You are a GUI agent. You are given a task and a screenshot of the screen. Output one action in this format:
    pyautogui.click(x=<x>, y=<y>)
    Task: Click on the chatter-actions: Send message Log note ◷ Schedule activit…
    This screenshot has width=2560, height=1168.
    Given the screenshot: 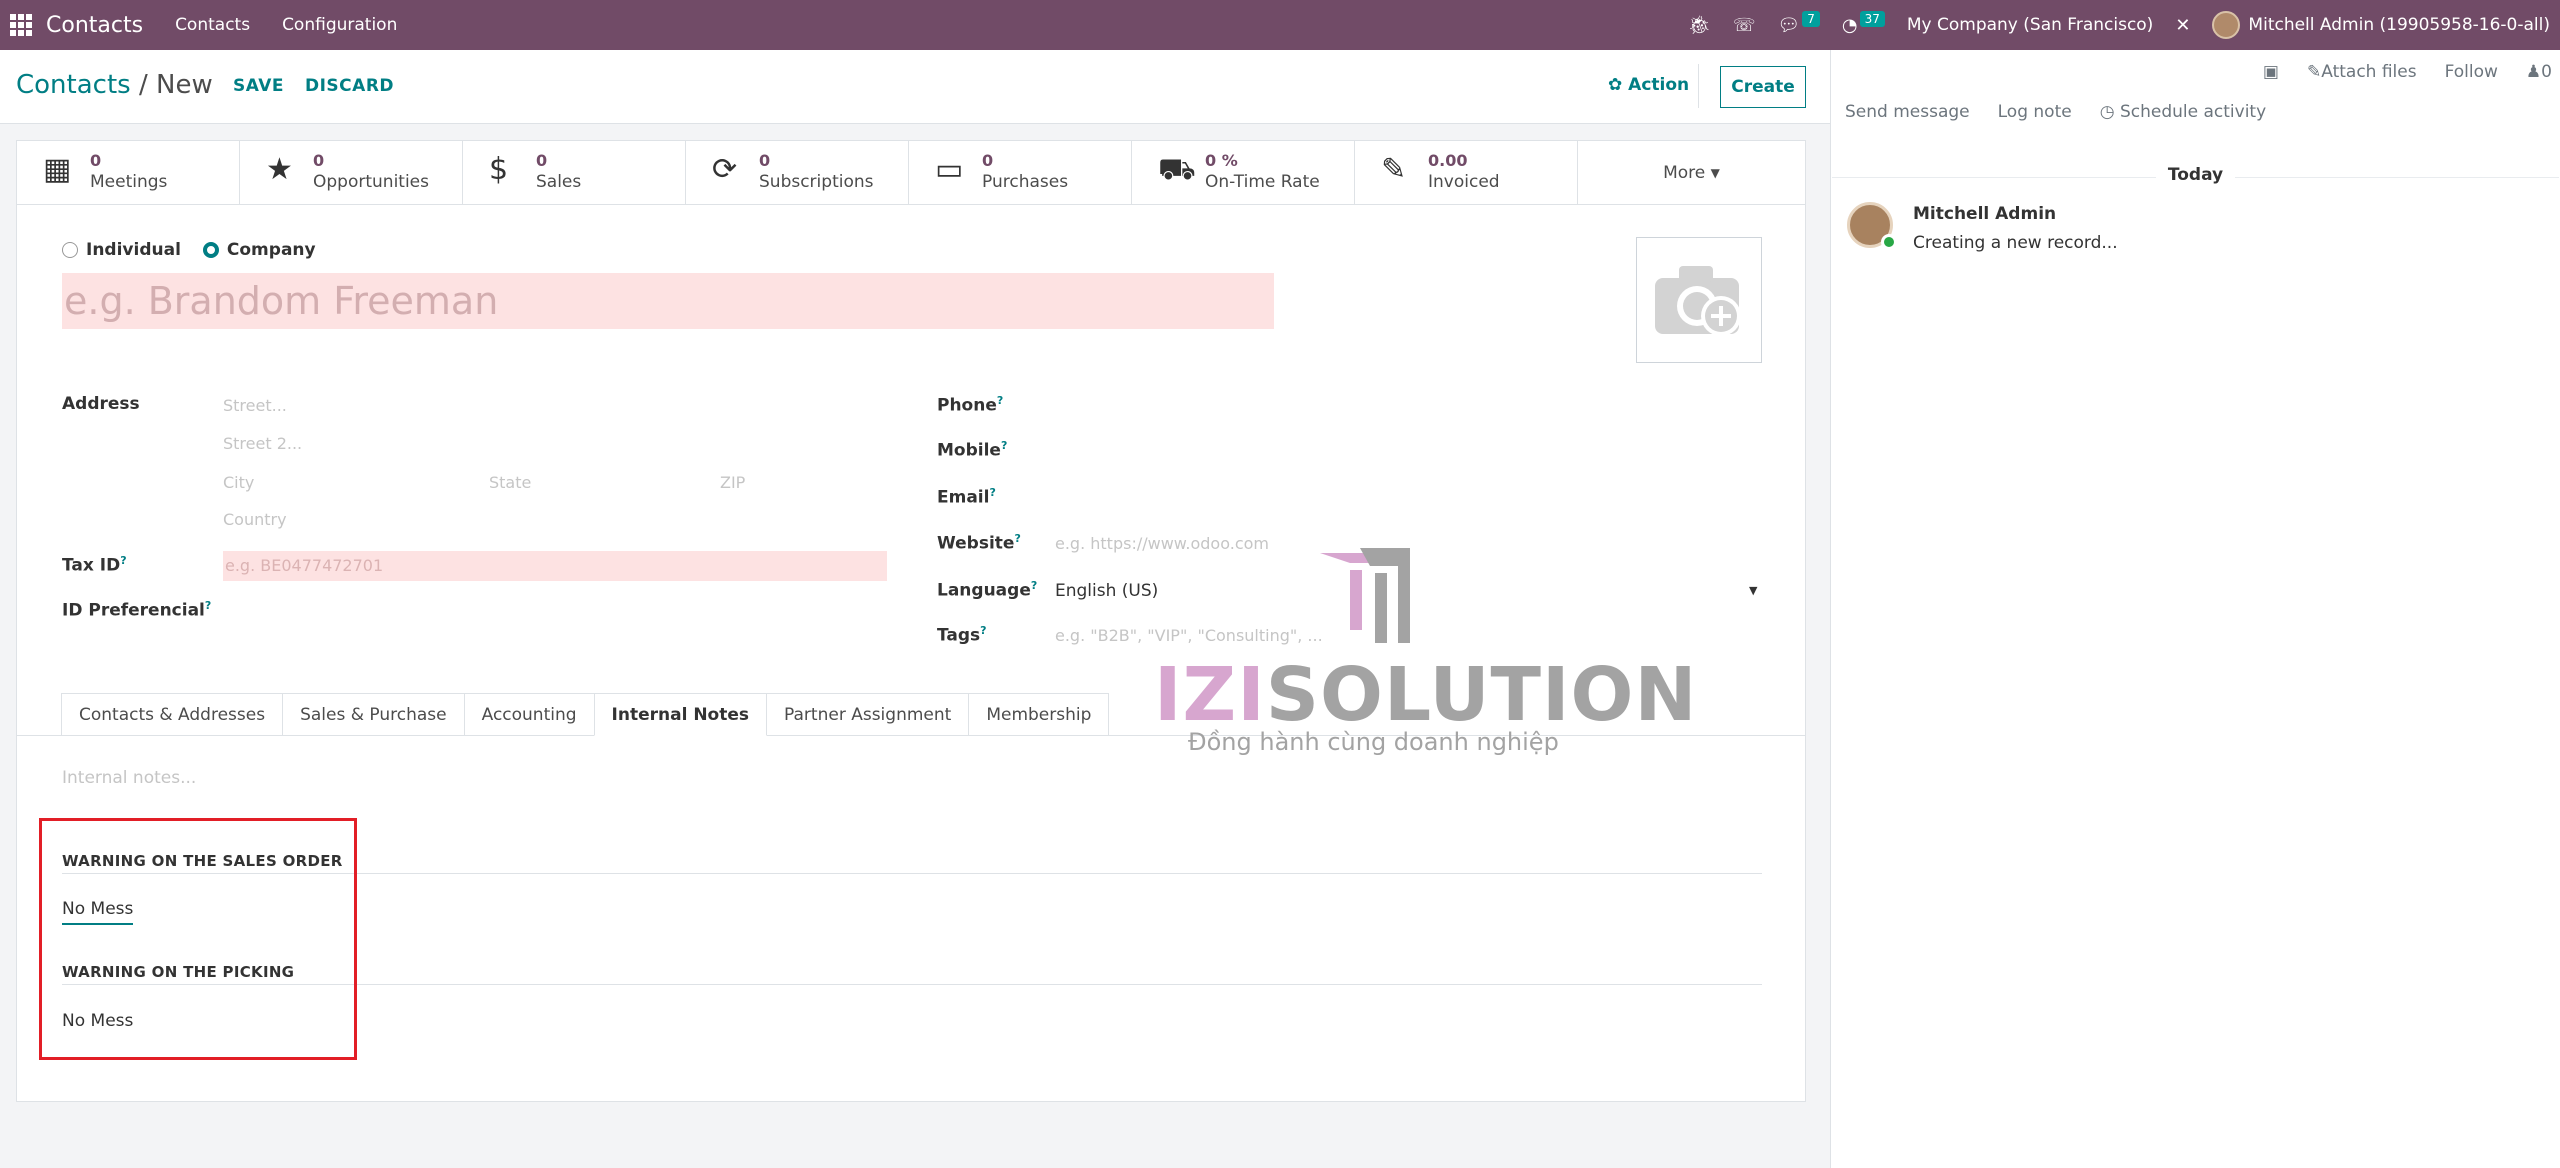 What is the action you would take?
    pyautogui.click(x=2055, y=112)
    